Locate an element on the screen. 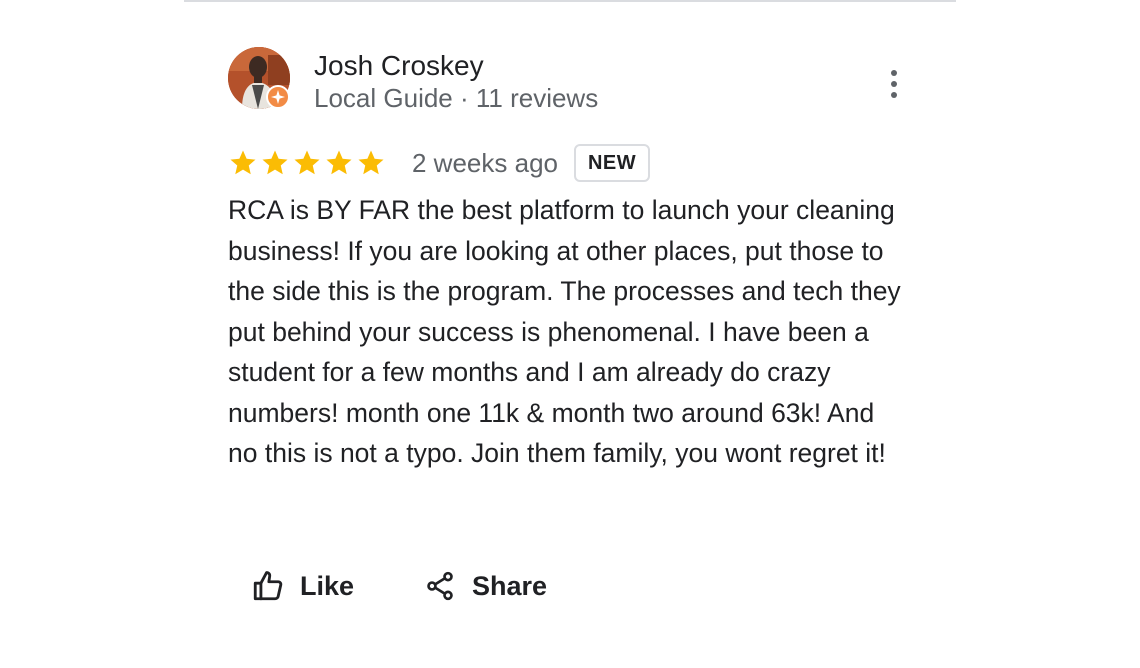 The height and width of the screenshot is (668, 1140). more-options-button is located at coordinates (894, 84).